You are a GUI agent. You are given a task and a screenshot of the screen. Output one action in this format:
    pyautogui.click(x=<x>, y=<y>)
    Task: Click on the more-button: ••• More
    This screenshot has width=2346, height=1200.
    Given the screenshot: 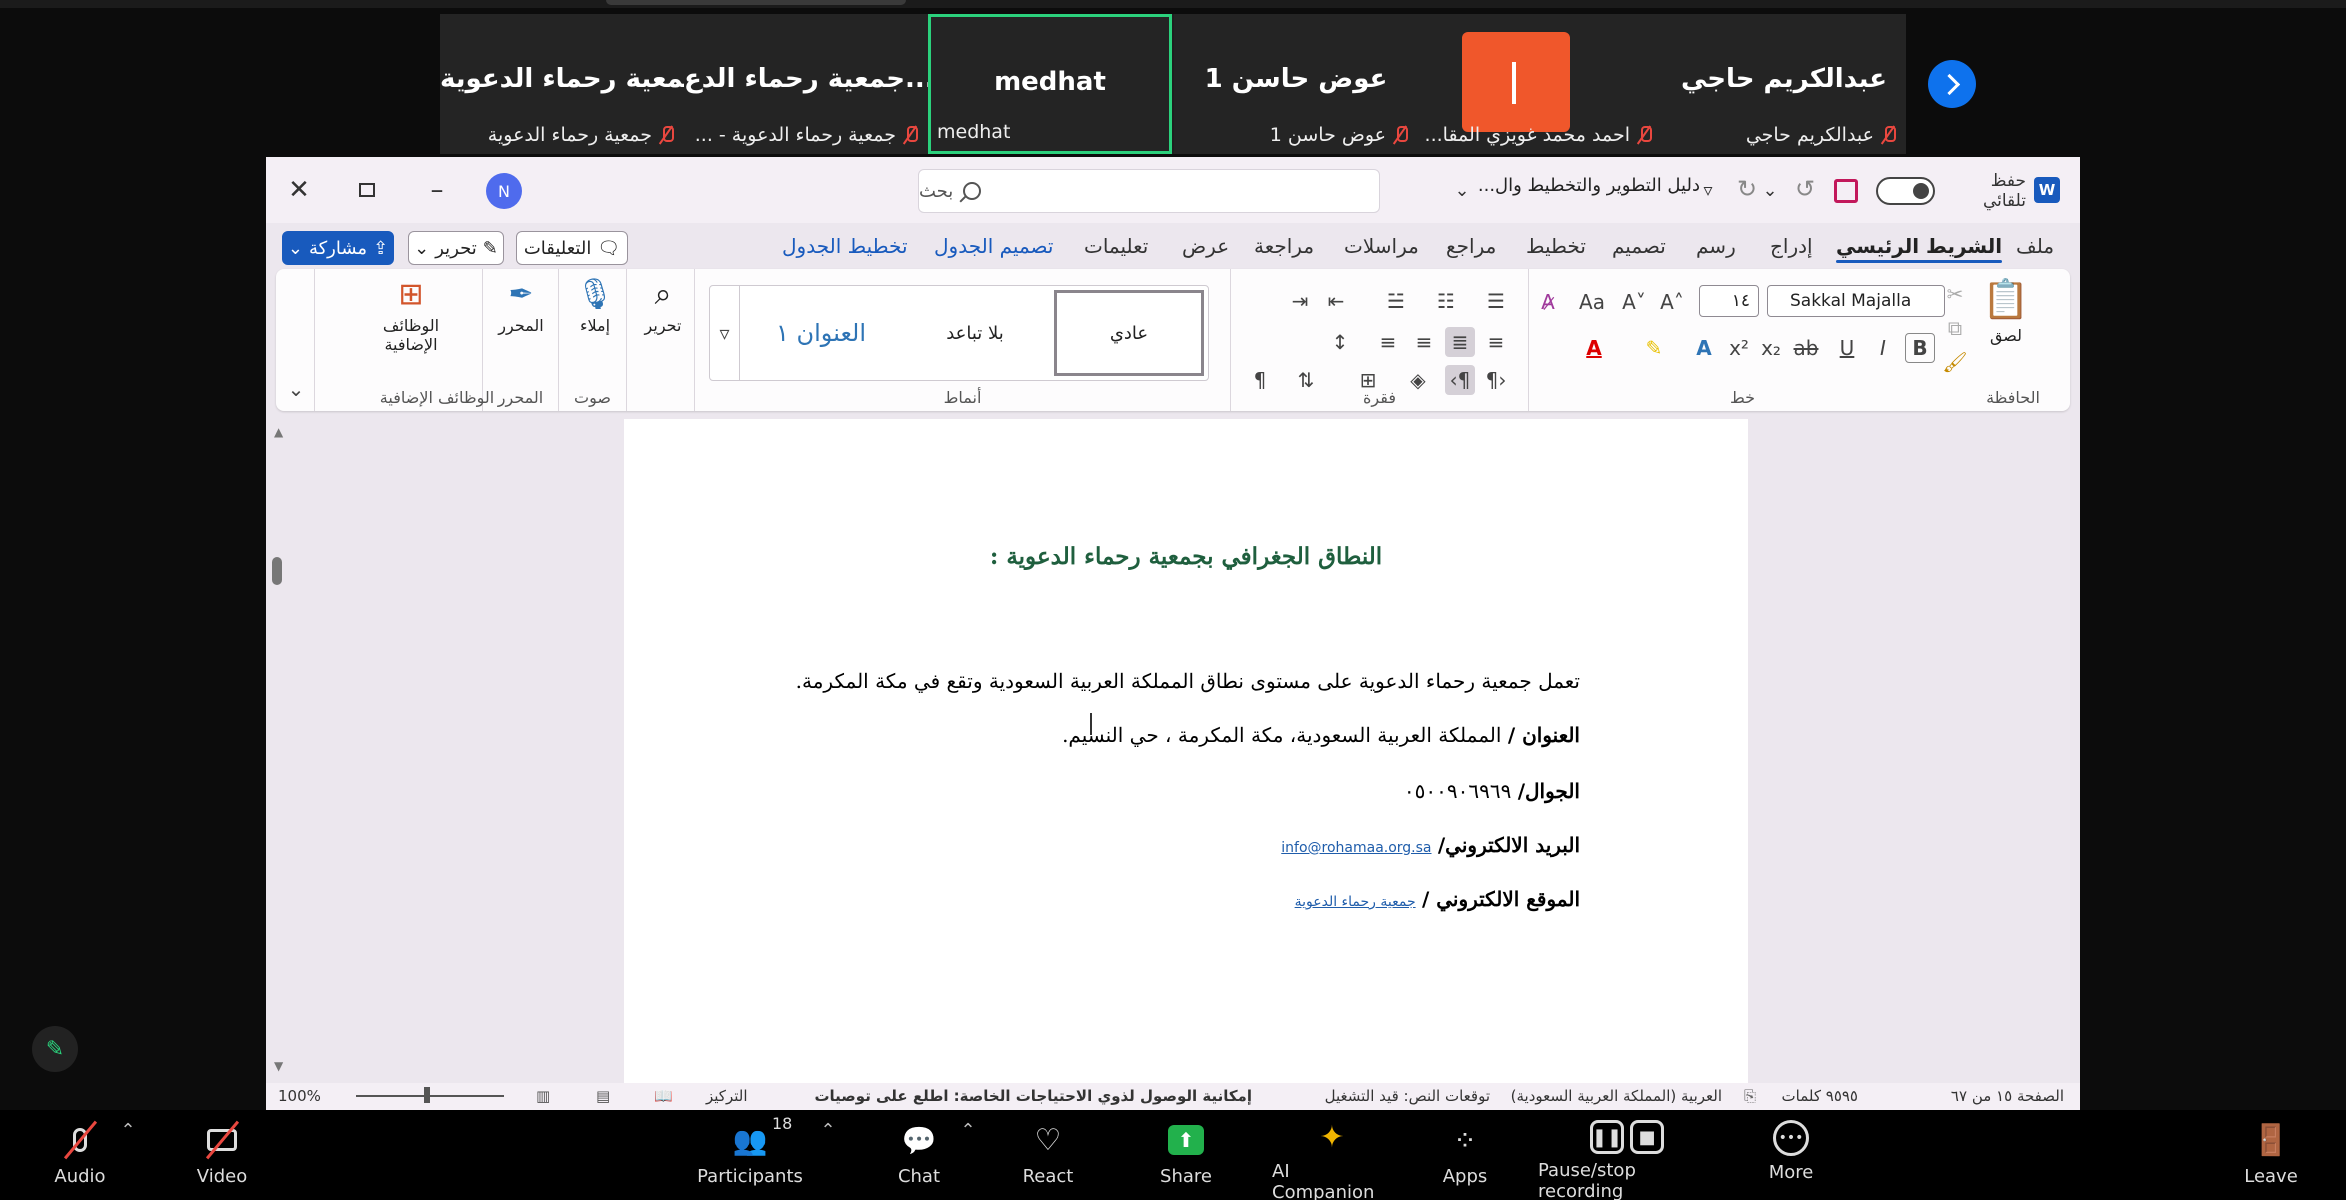 What is the action you would take?
    pyautogui.click(x=1791, y=1158)
    